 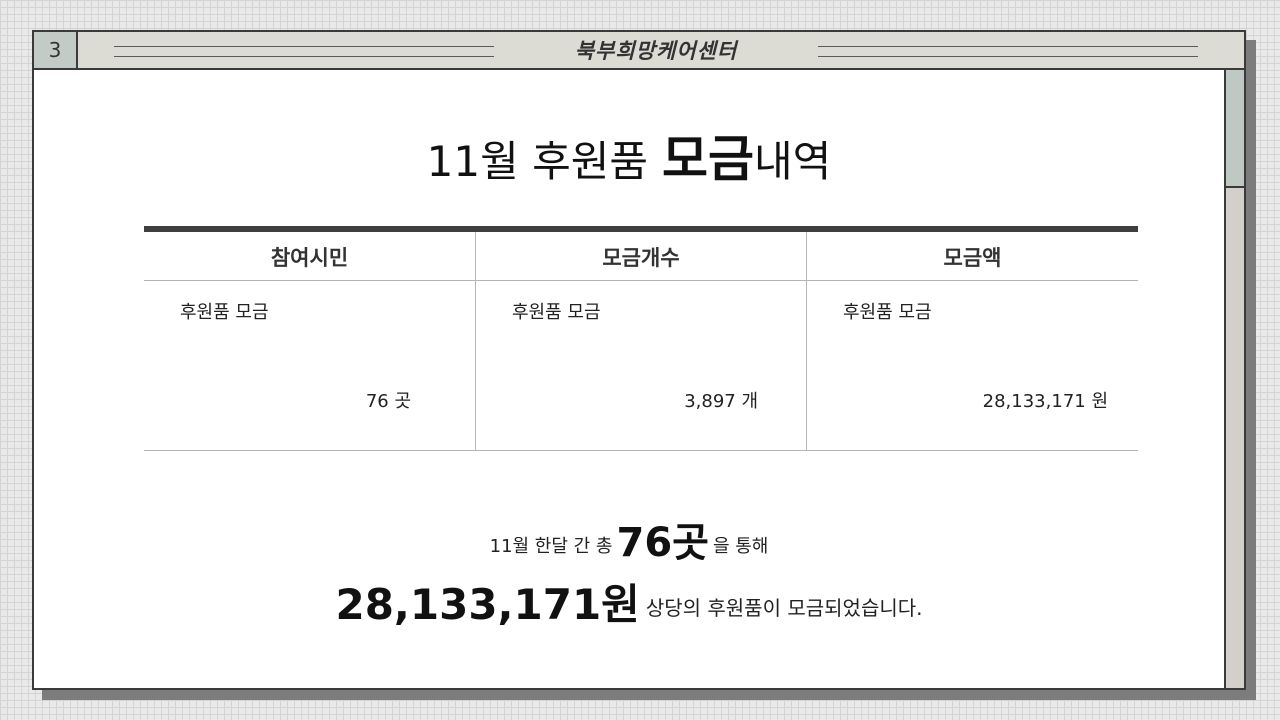 What do you see at coordinates (641, 341) in the screenshot?
I see `column-count: 모금개수 후원품 모금 3,897 개` at bounding box center [641, 341].